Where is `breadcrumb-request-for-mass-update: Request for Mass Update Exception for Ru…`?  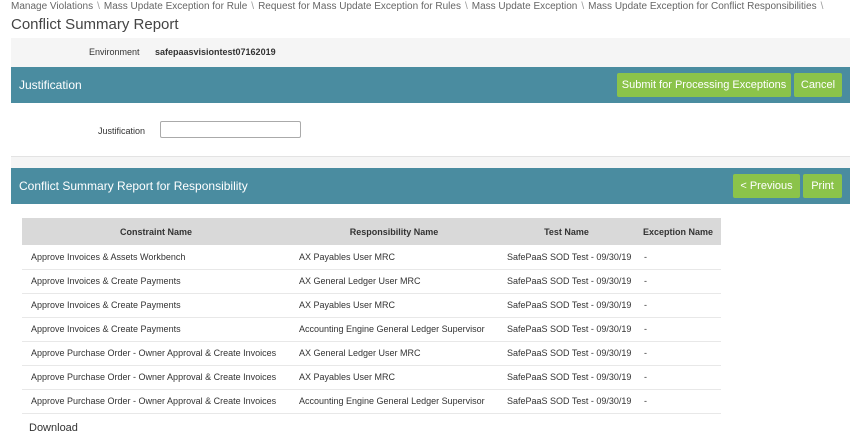 breadcrumb-request-for-mass-update: Request for Mass Update Exception for Ru… is located at coordinates (359, 6).